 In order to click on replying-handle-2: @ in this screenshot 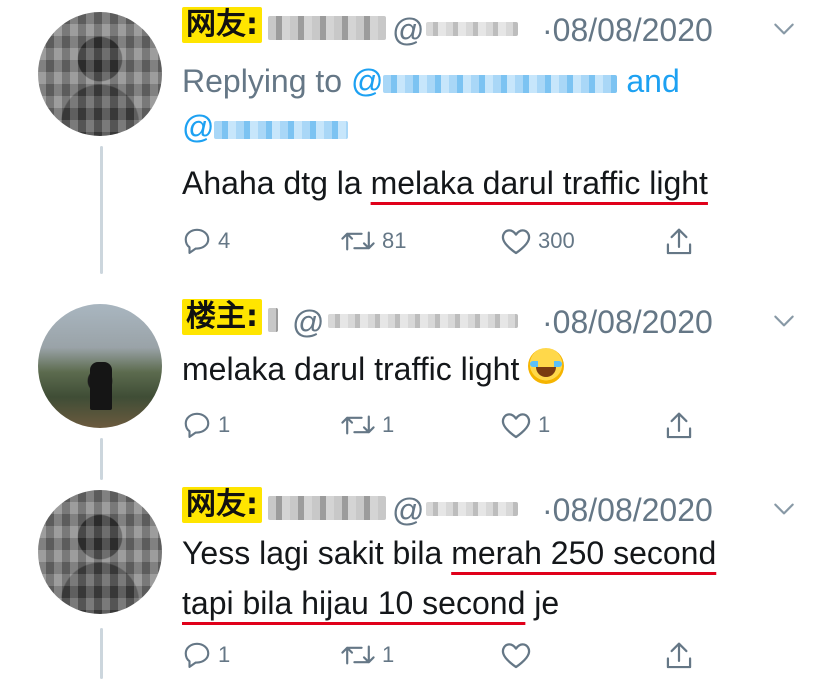, I will do `click(265, 127)`.